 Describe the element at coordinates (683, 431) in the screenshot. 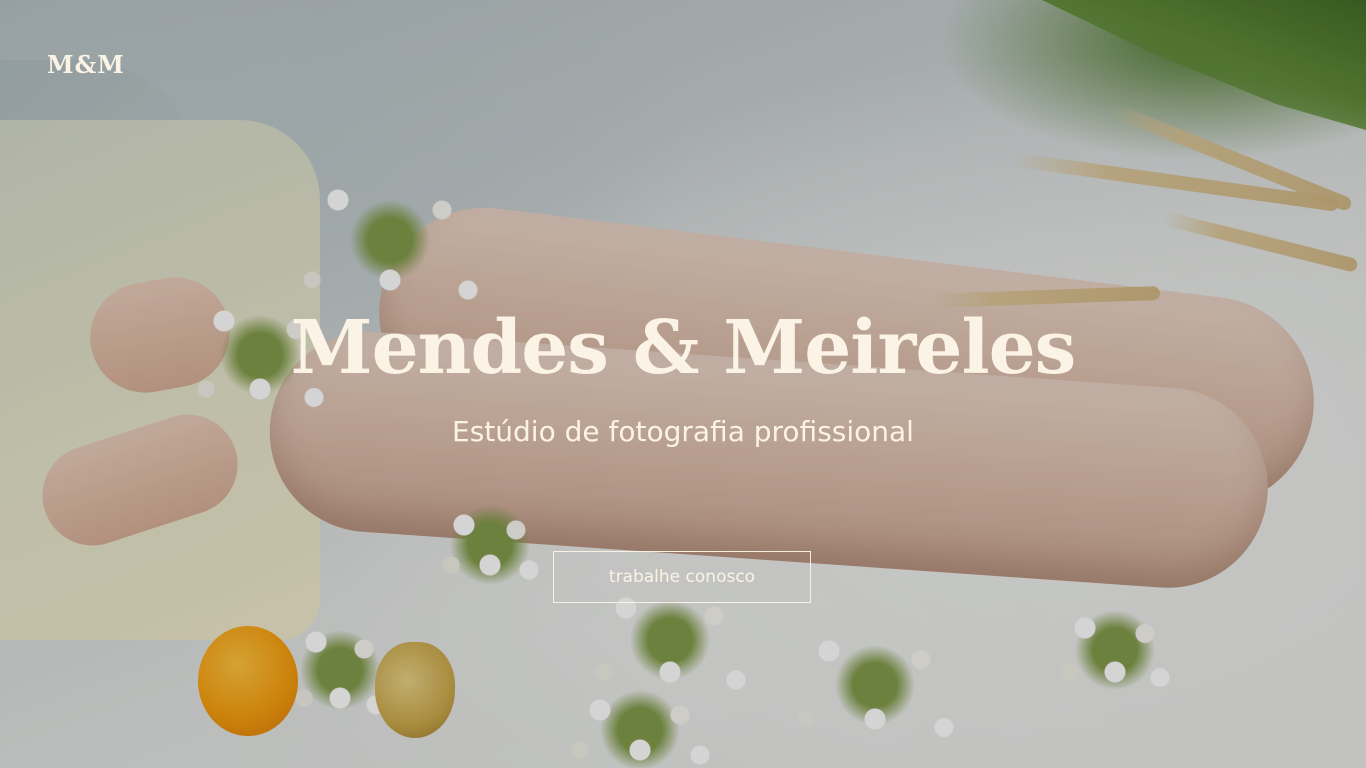

I see `hero-subtitle: Estúdio de fotografia profissional` at that location.